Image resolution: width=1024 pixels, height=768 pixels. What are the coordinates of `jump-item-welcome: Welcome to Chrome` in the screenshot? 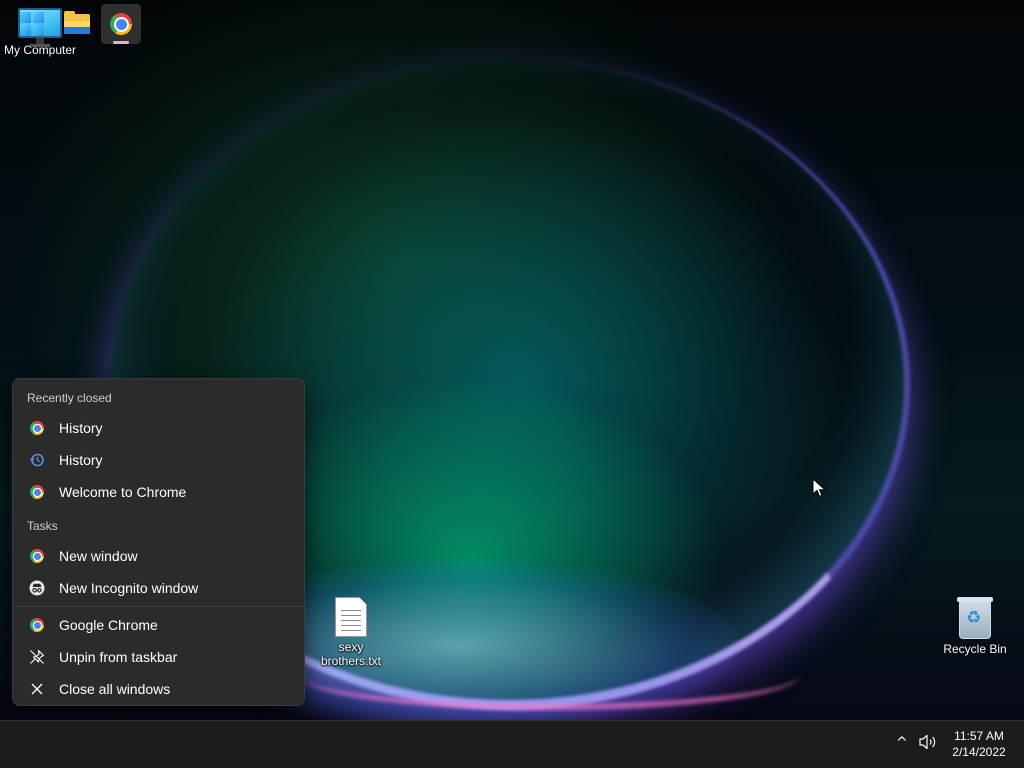 It's located at (159, 492).